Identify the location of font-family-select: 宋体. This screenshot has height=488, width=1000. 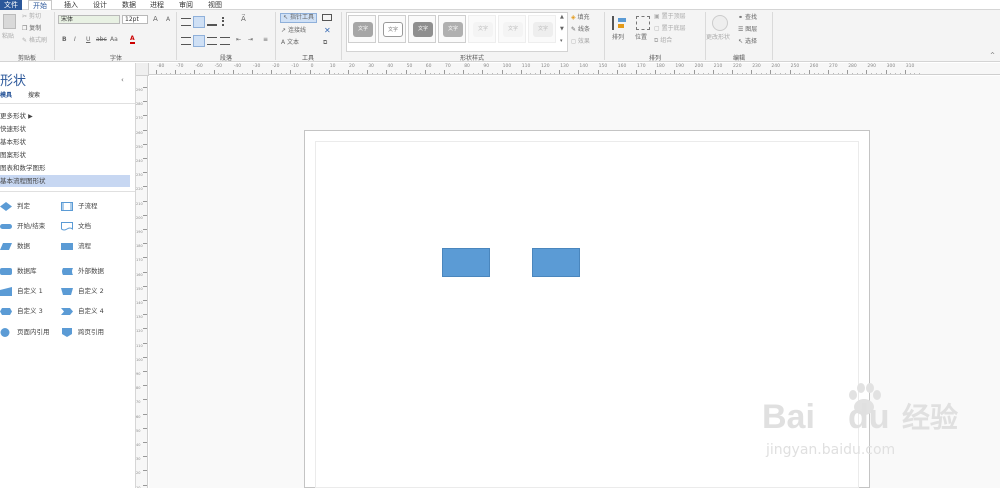
(89, 19).